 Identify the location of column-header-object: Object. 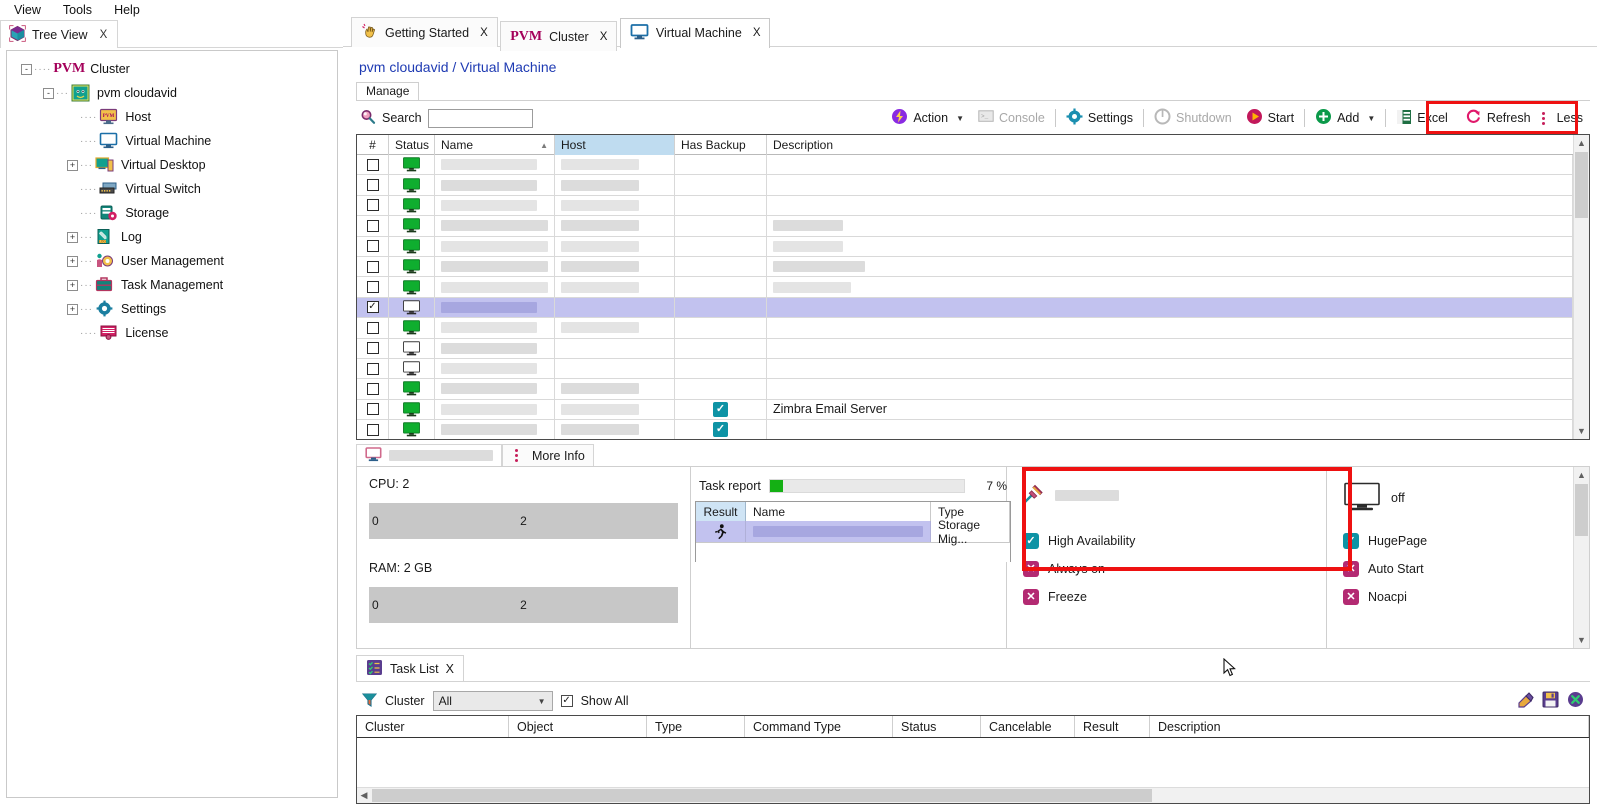
(578, 726).